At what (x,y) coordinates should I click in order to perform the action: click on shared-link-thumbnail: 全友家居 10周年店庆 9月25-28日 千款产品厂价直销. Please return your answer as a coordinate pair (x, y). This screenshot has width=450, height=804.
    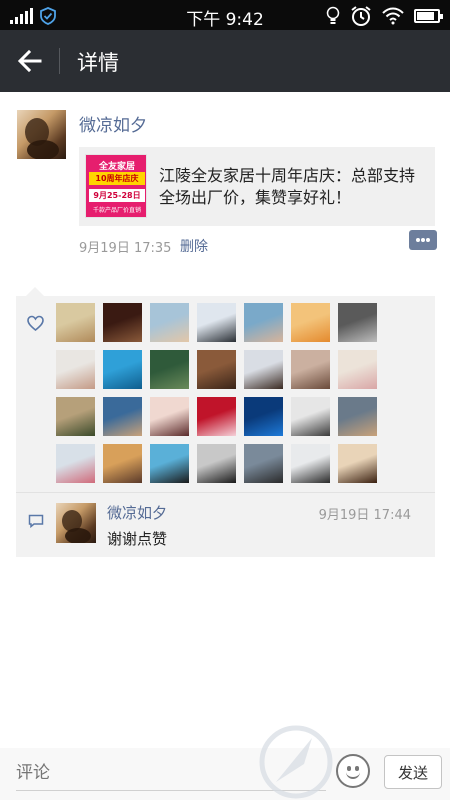
    Looking at the image, I should click on (116, 186).